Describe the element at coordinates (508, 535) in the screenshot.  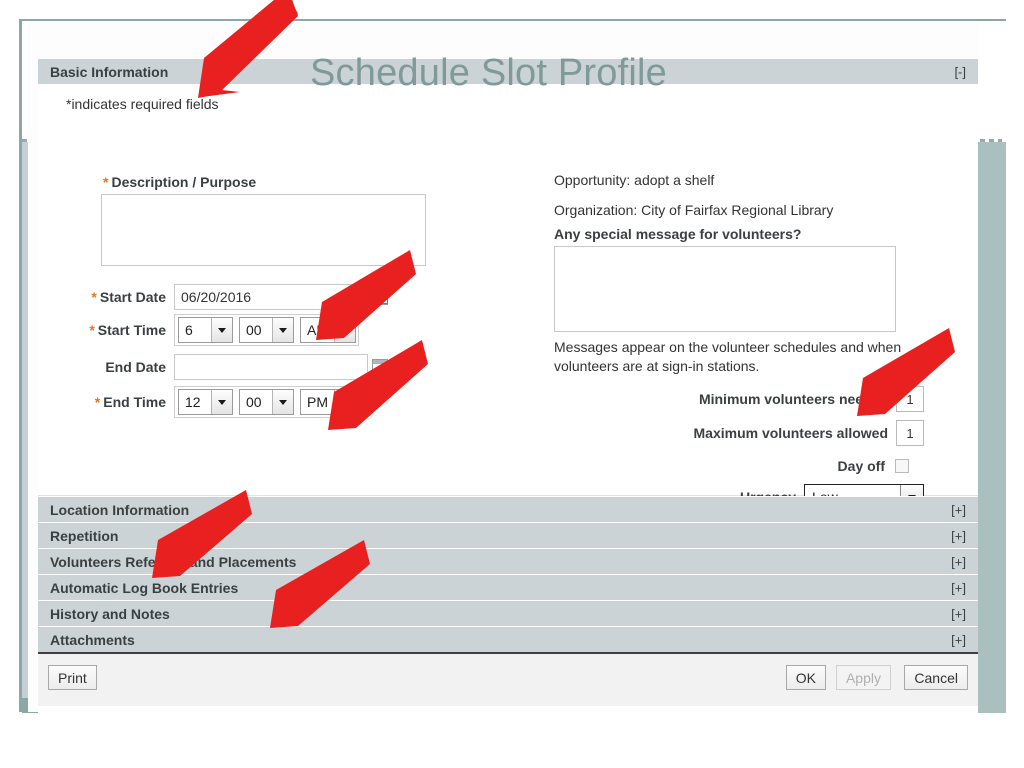
I see `section-header-repetition: Repetition [+]` at that location.